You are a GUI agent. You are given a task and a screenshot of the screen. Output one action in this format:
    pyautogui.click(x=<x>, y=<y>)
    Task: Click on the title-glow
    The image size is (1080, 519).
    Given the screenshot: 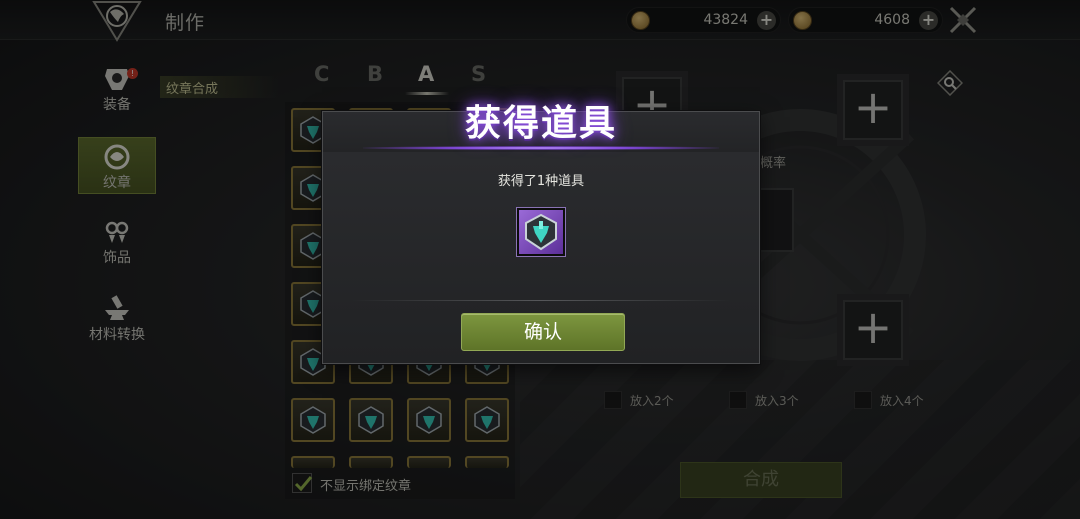 What is the action you would take?
    pyautogui.click(x=541, y=148)
    